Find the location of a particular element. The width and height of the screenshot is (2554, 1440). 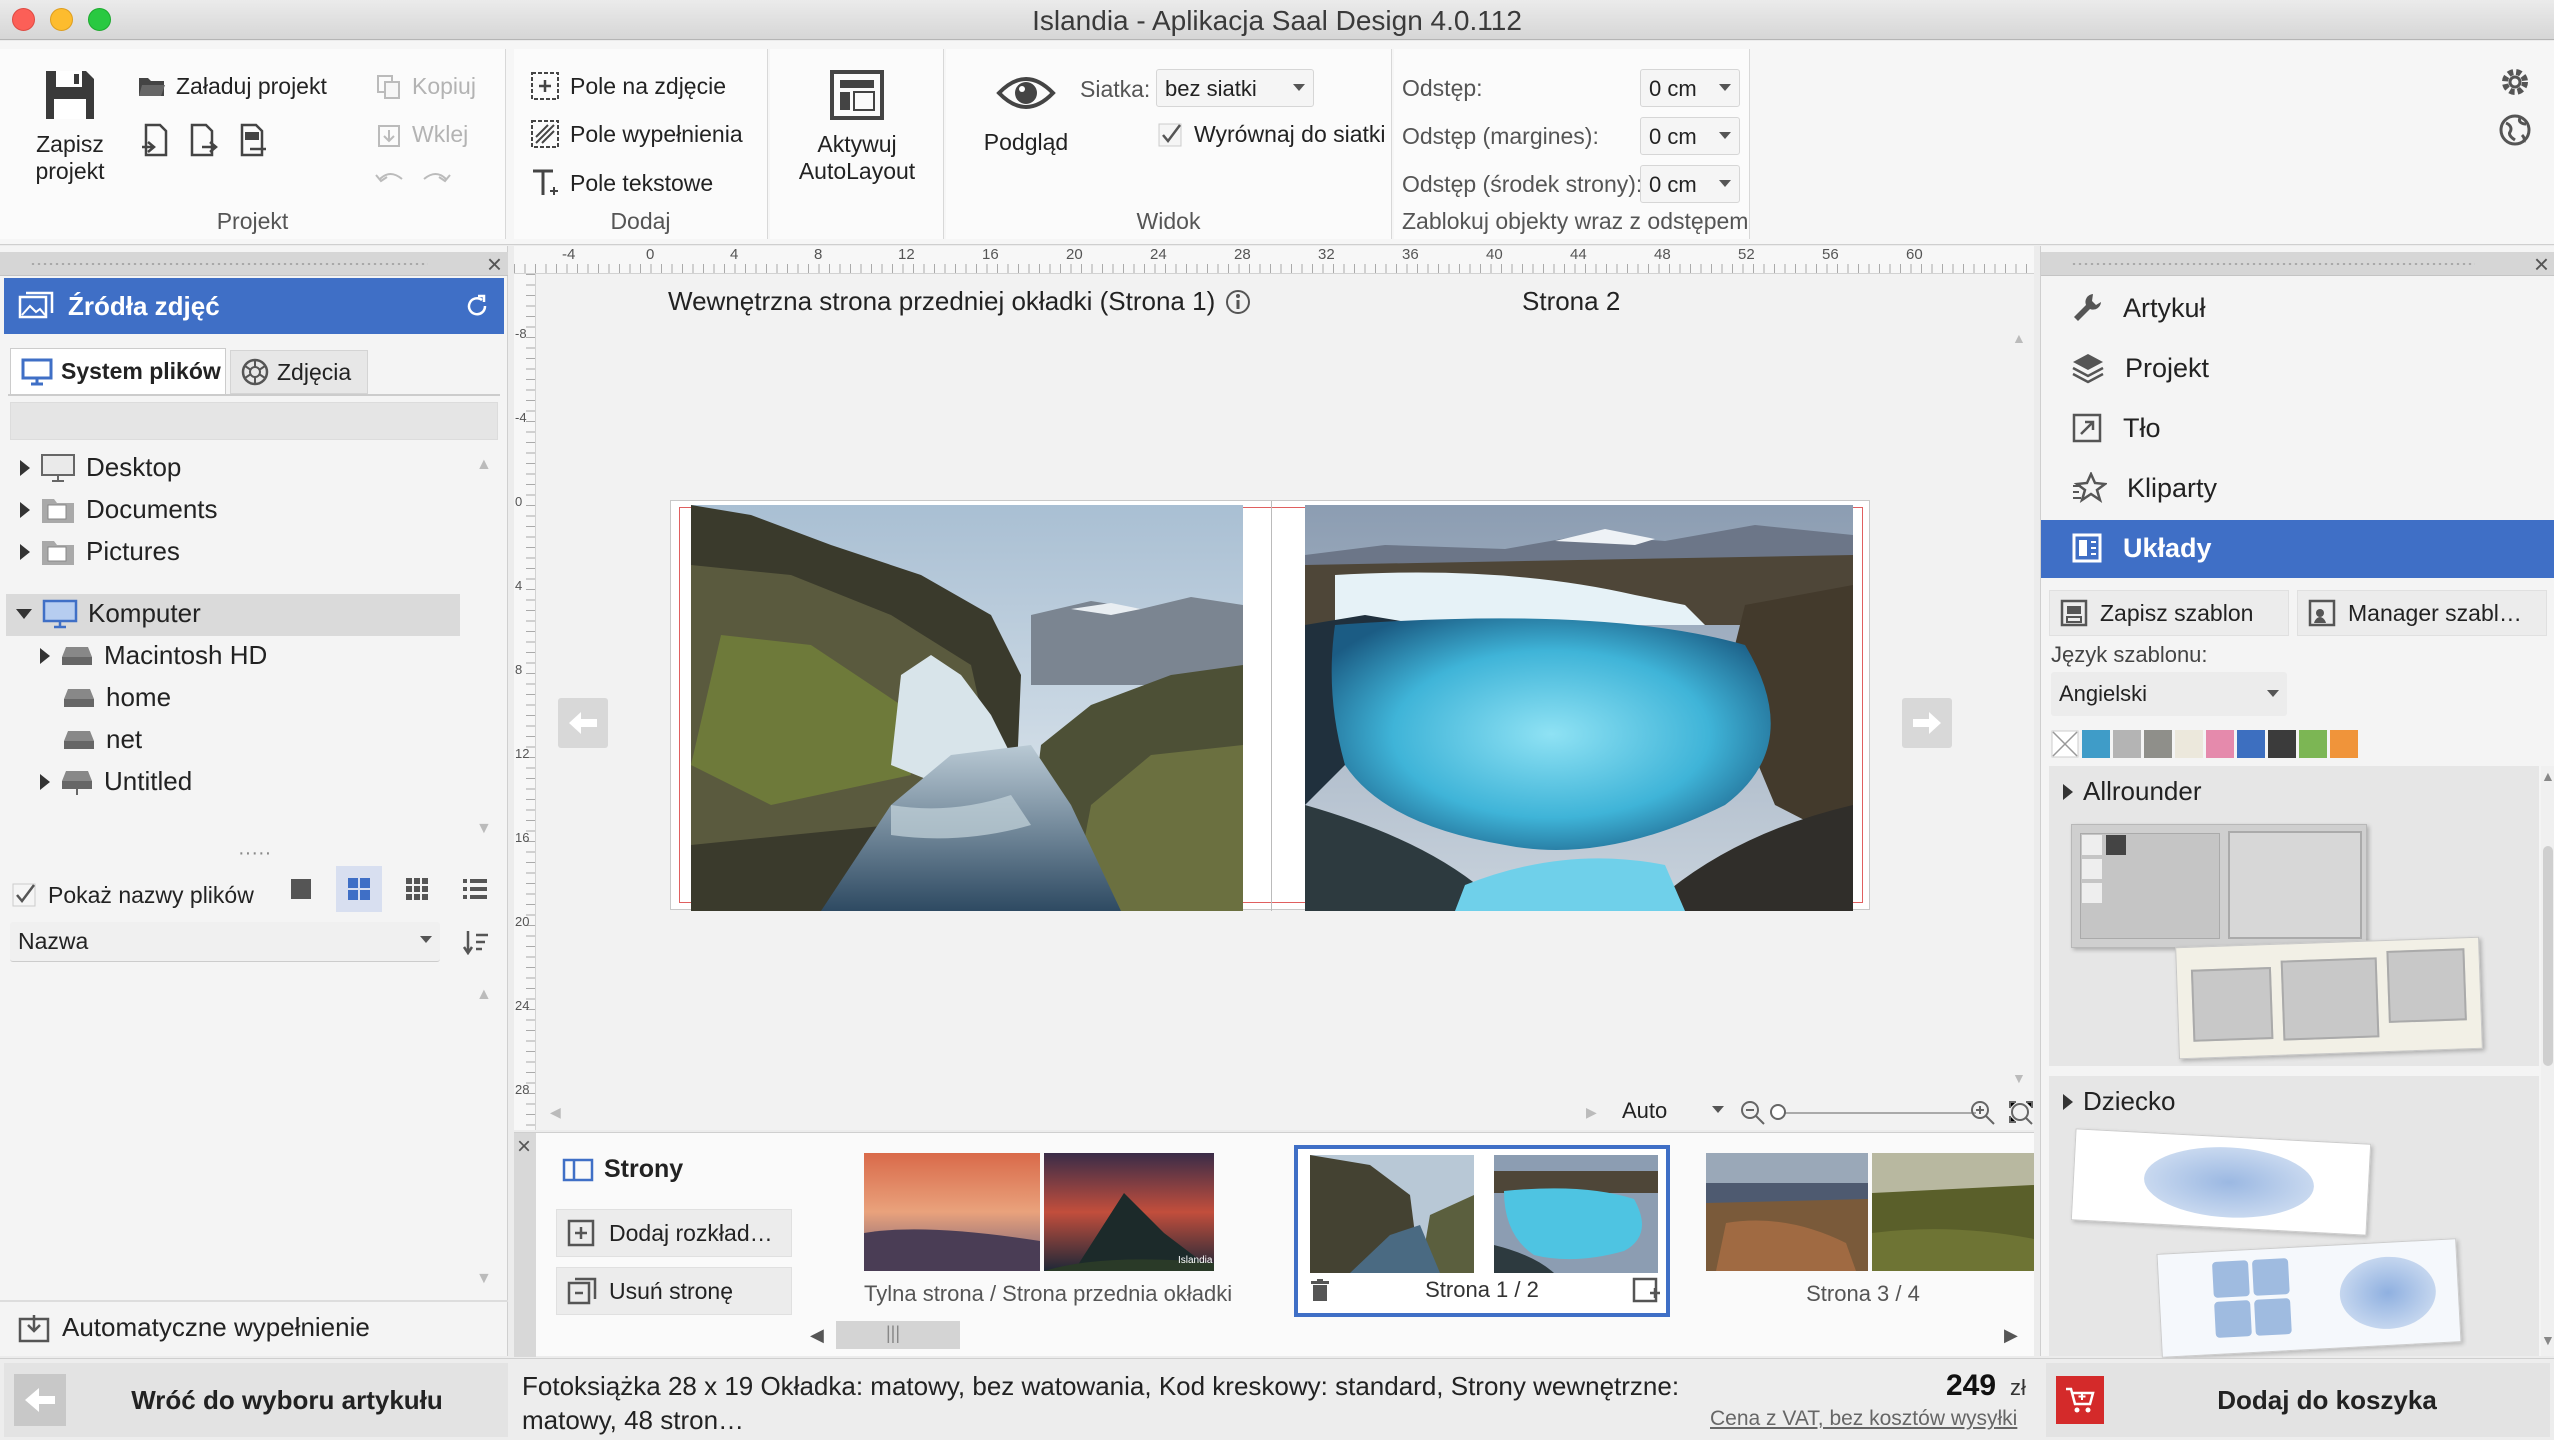

canvas-scroll-left-icon: ◀ is located at coordinates (555, 1112).